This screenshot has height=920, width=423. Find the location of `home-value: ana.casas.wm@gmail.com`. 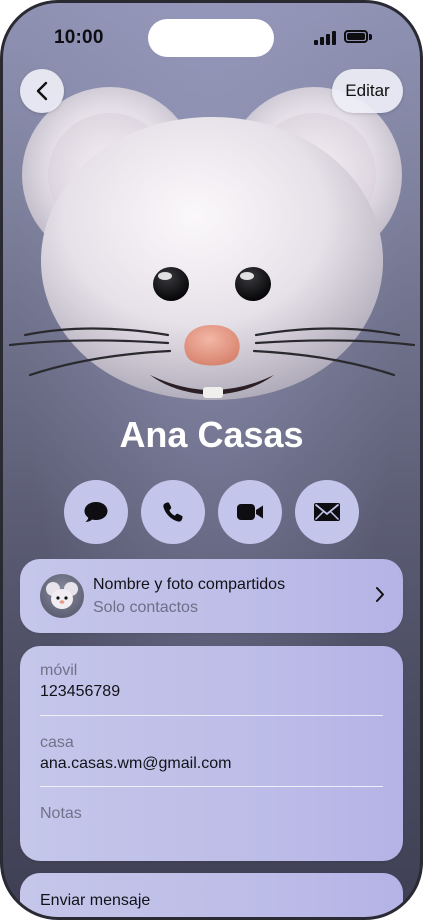

home-value: ana.casas.wm@gmail.com is located at coordinates (135, 764).